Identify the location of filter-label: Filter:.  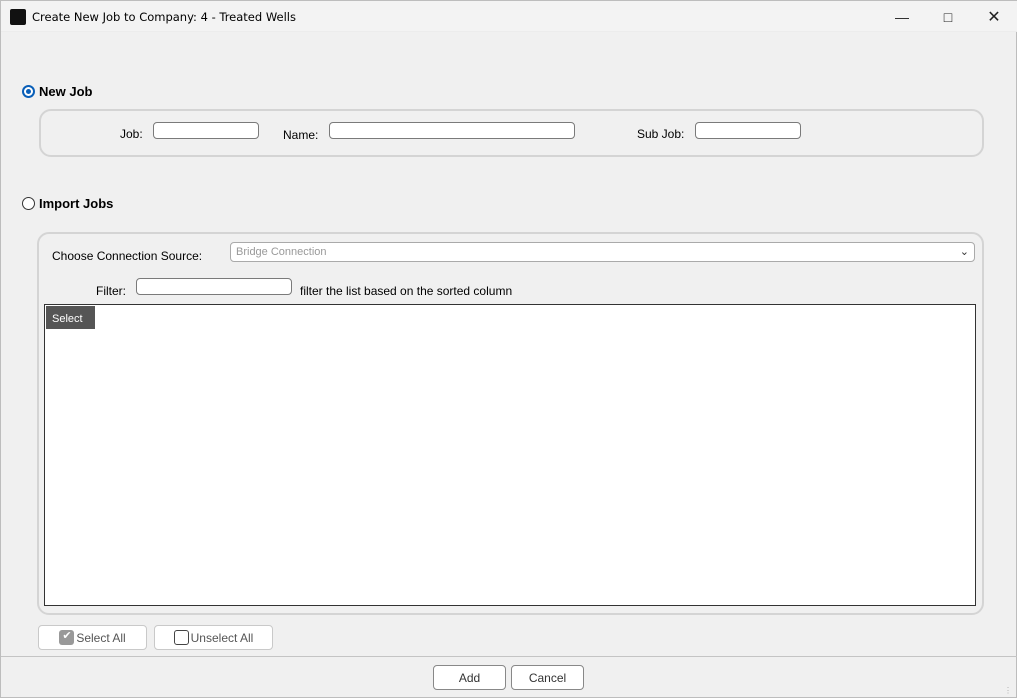
(111, 291).